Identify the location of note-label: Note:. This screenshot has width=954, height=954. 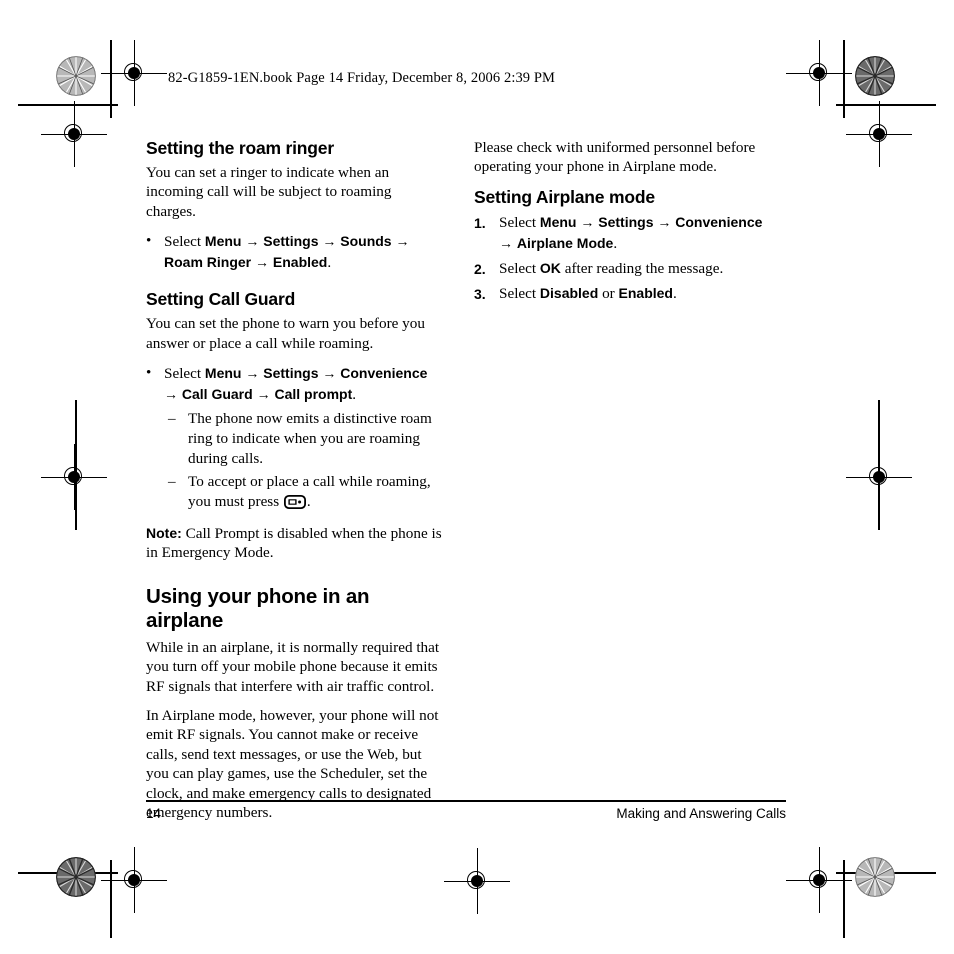
(164, 533).